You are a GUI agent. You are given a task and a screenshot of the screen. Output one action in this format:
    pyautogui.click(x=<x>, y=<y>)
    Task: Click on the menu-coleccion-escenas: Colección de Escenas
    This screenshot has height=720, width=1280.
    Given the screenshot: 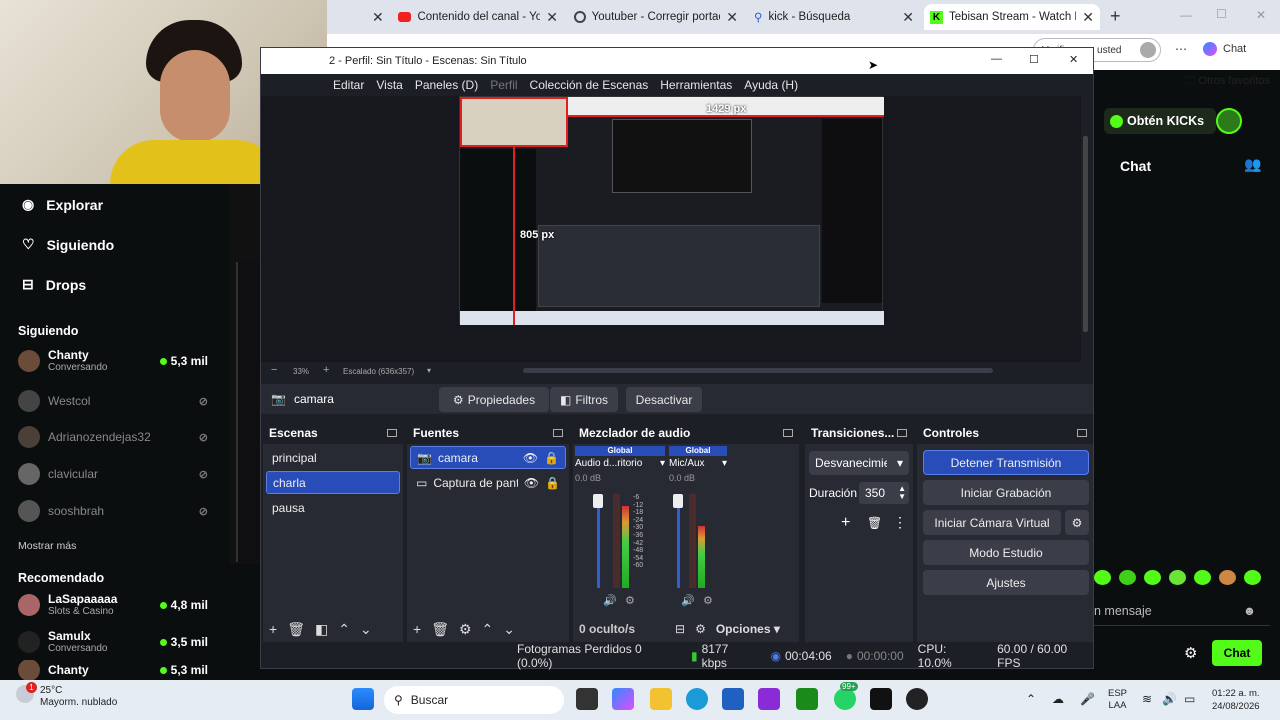 What is the action you would take?
    pyautogui.click(x=589, y=85)
    